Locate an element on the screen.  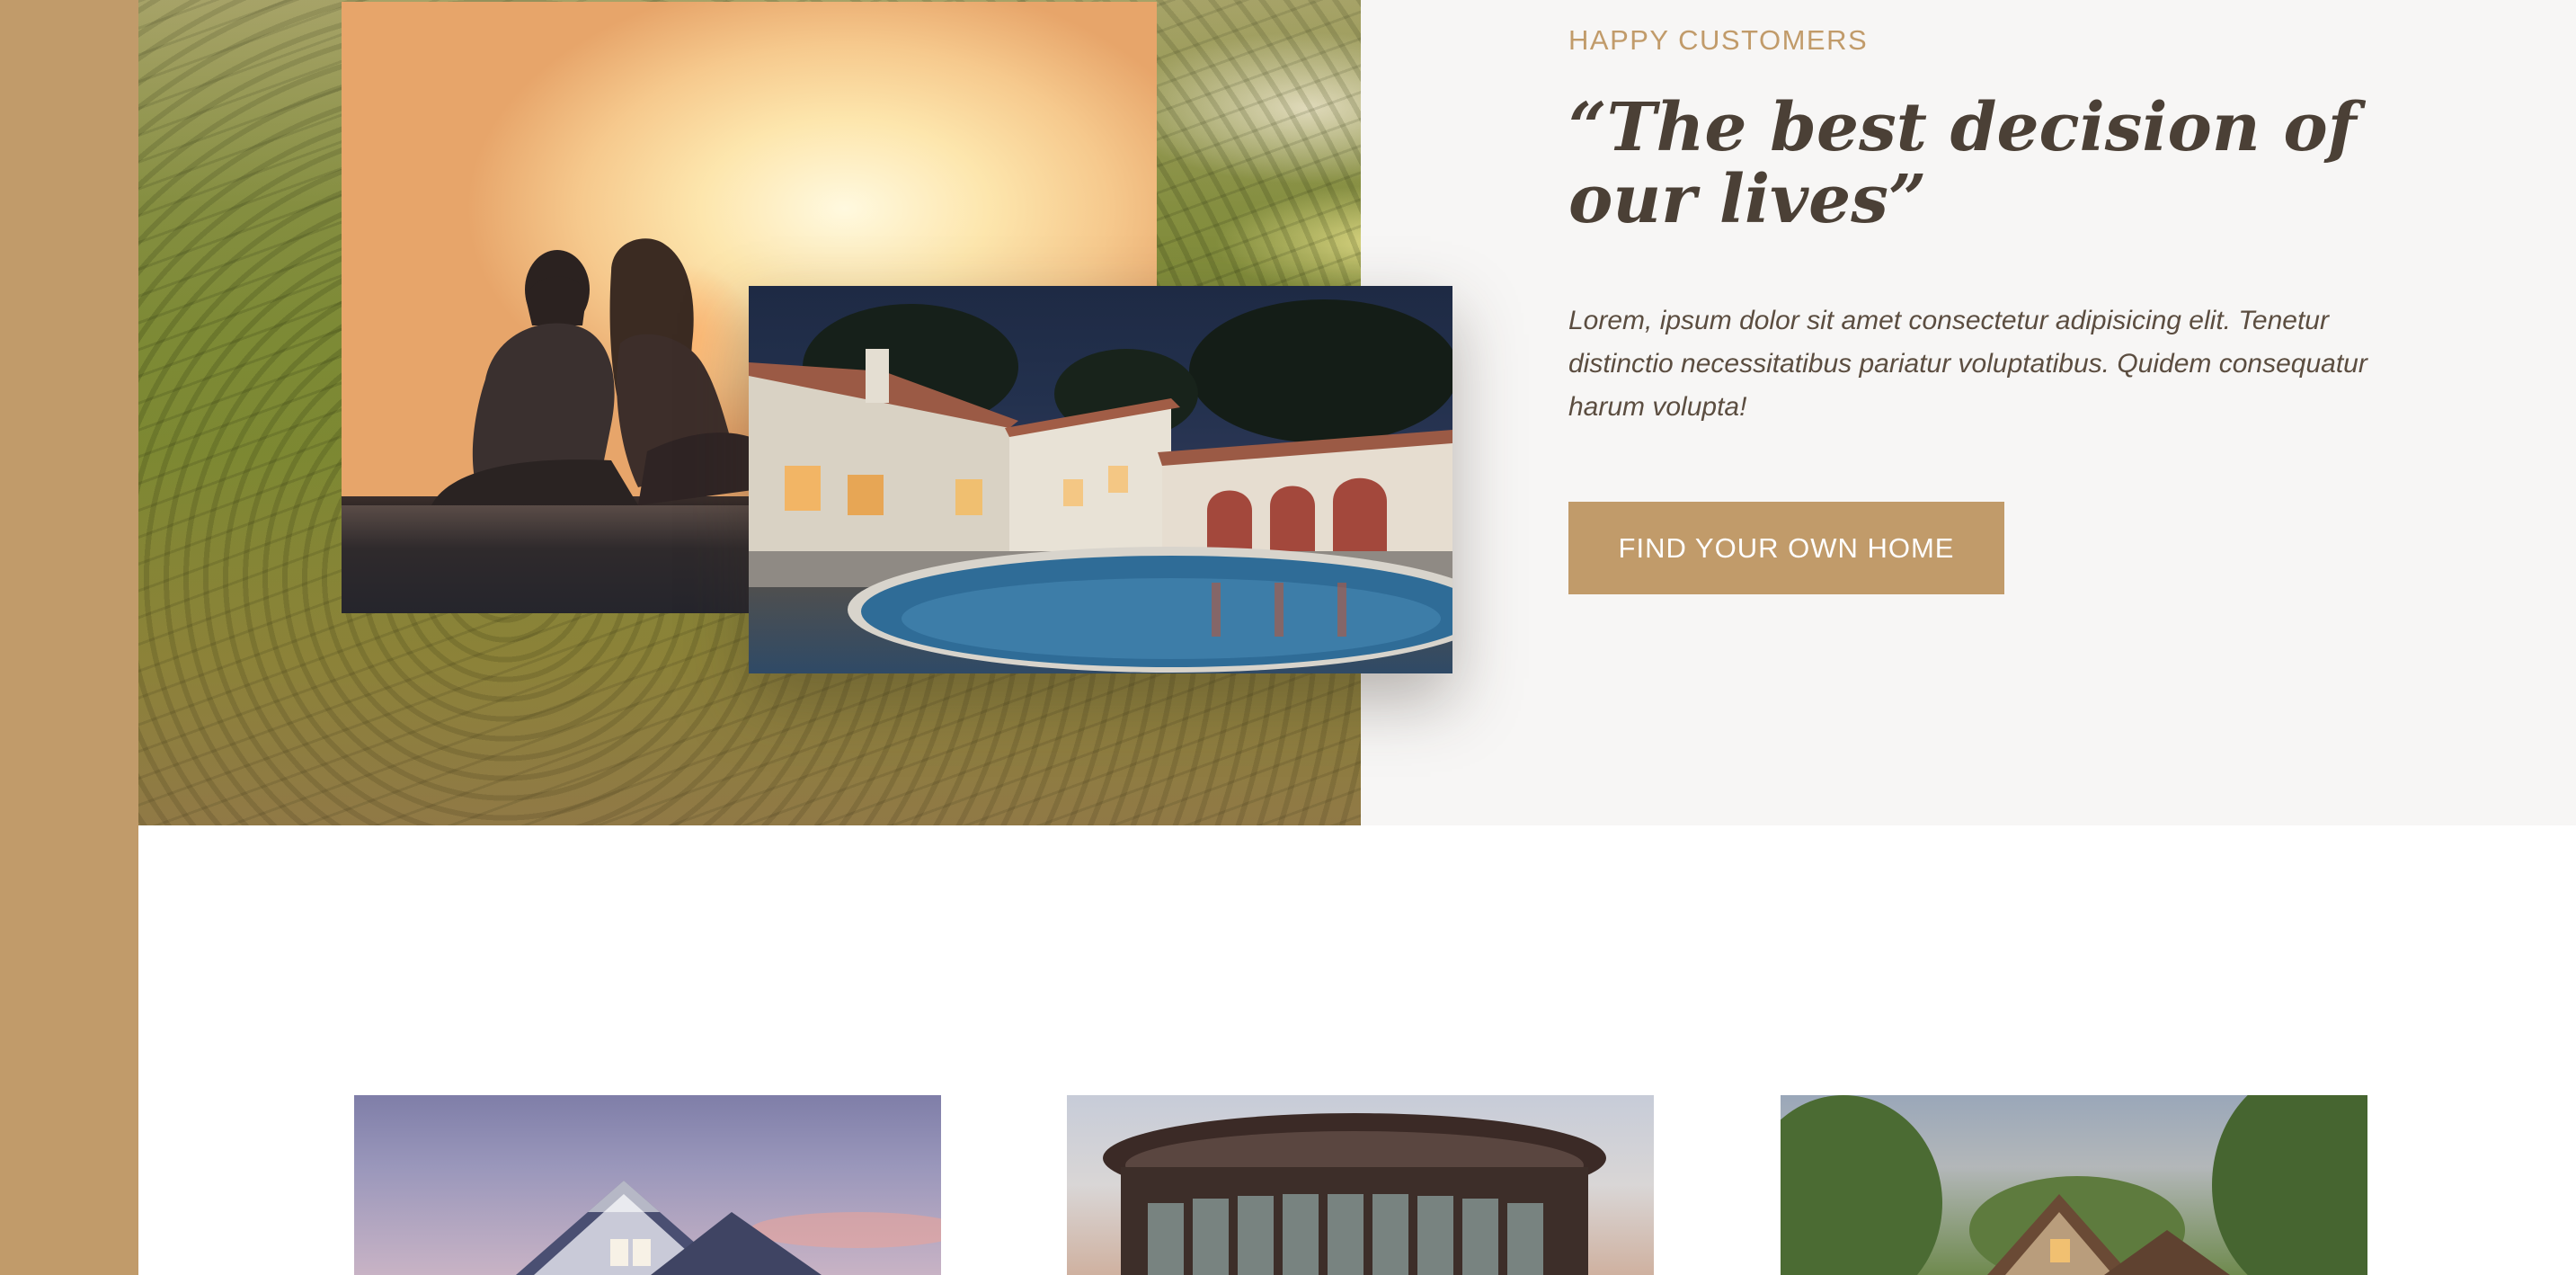
listing-card-1-image is located at coordinates (647, 1185).